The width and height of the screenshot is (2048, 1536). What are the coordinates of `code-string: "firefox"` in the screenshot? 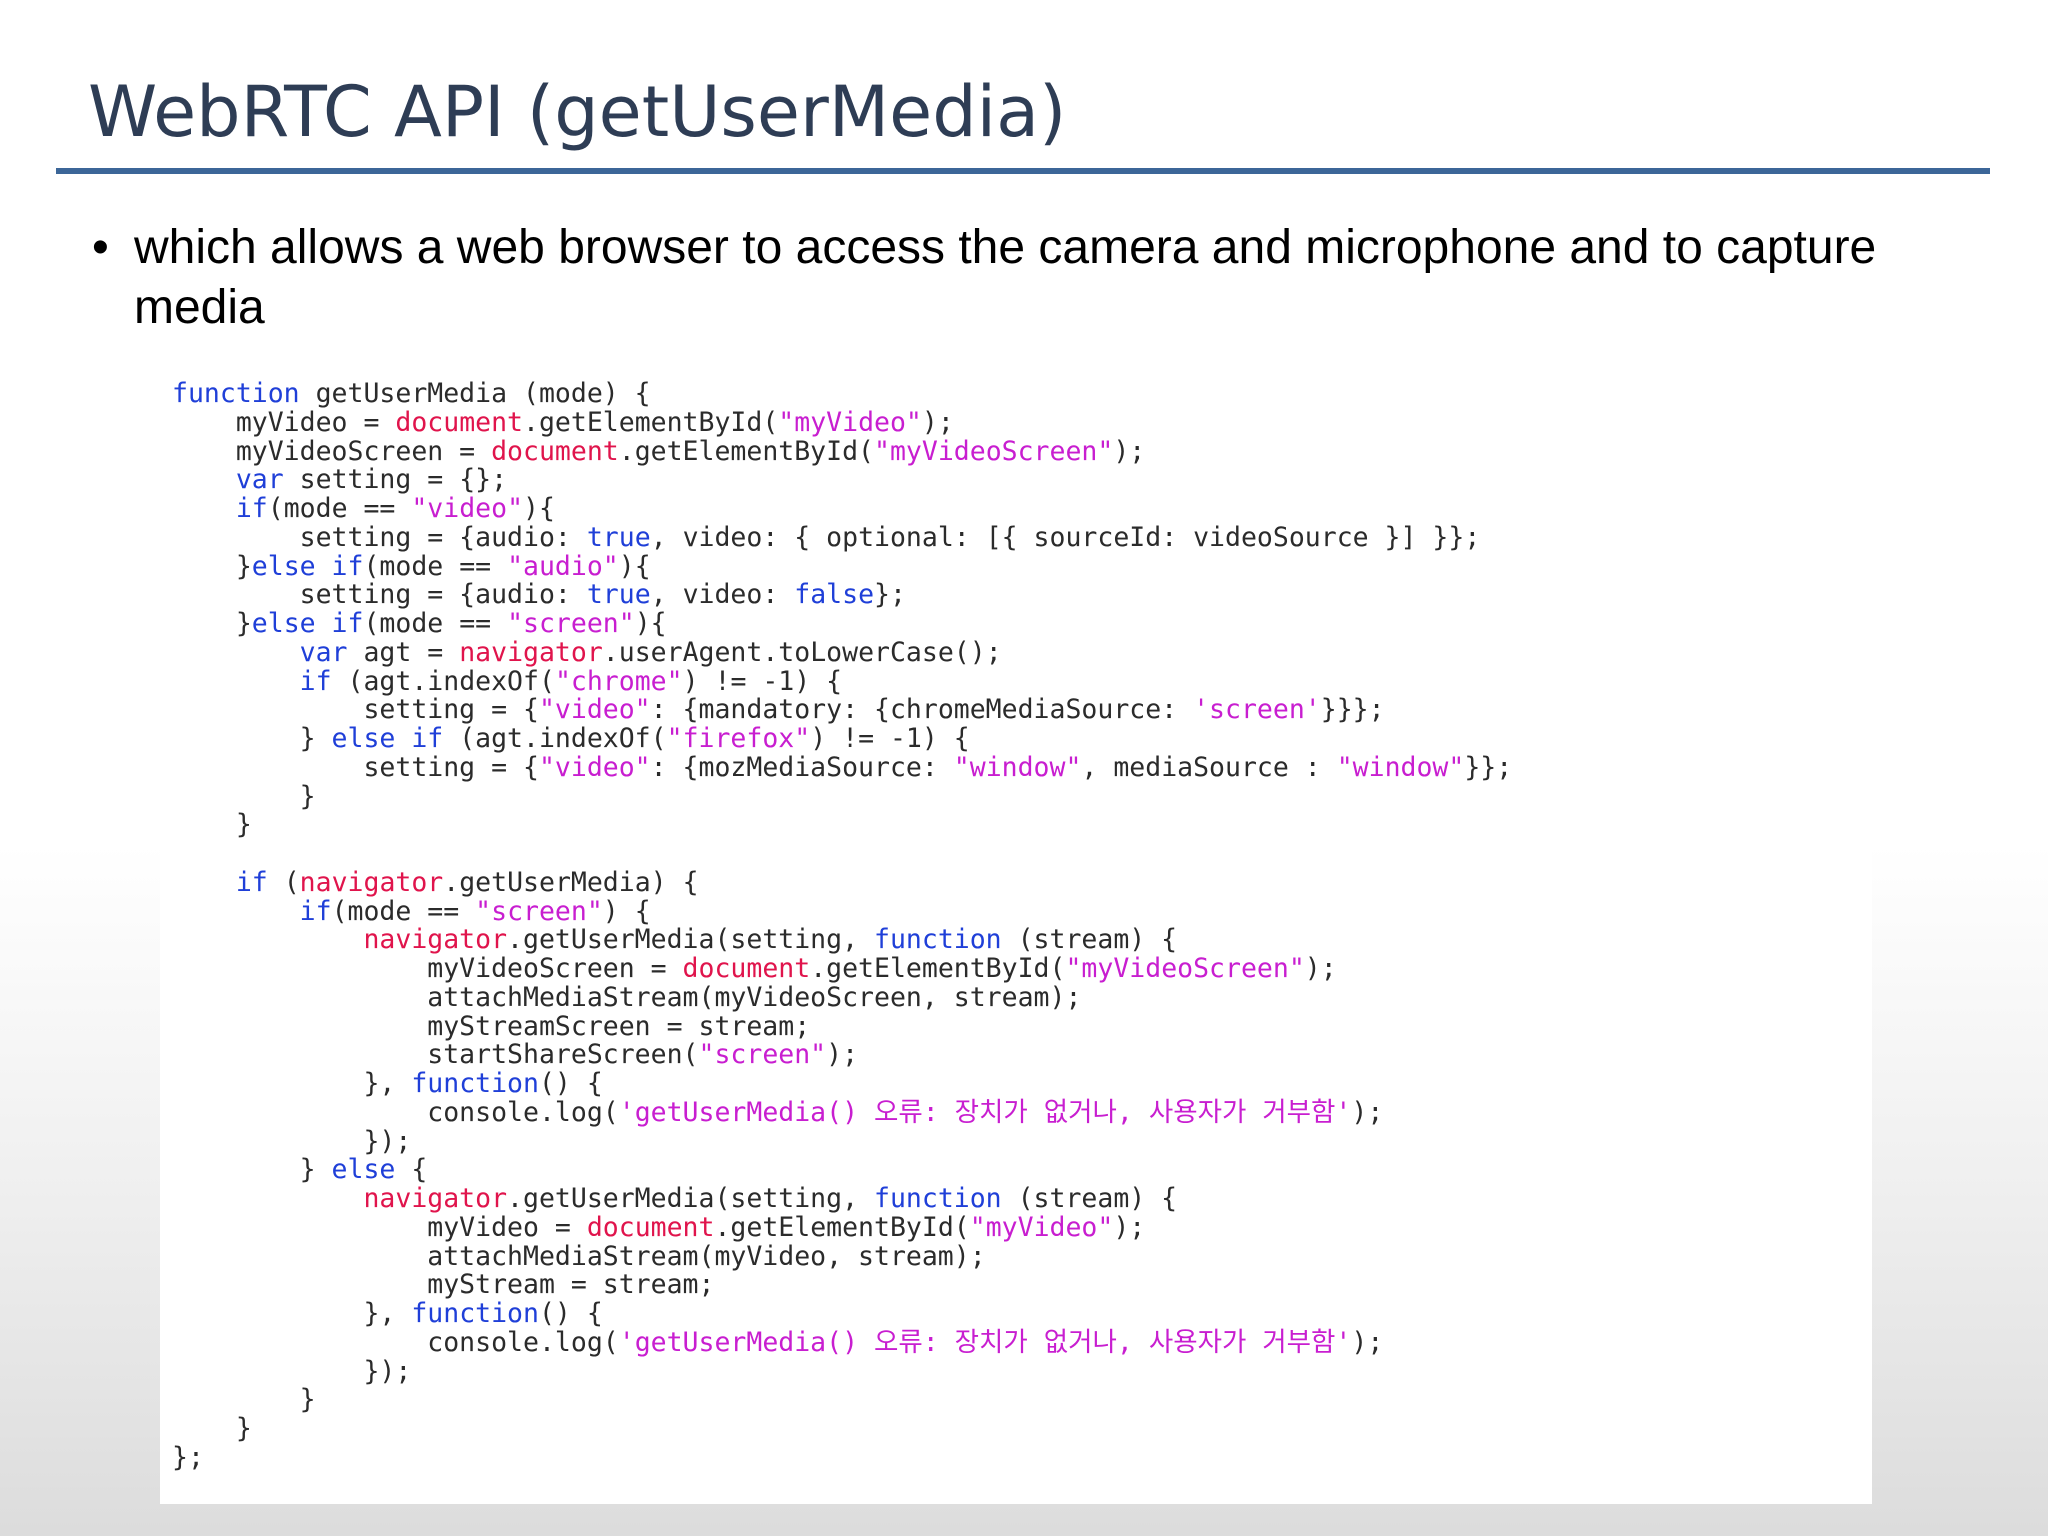 It's located at (738, 738).